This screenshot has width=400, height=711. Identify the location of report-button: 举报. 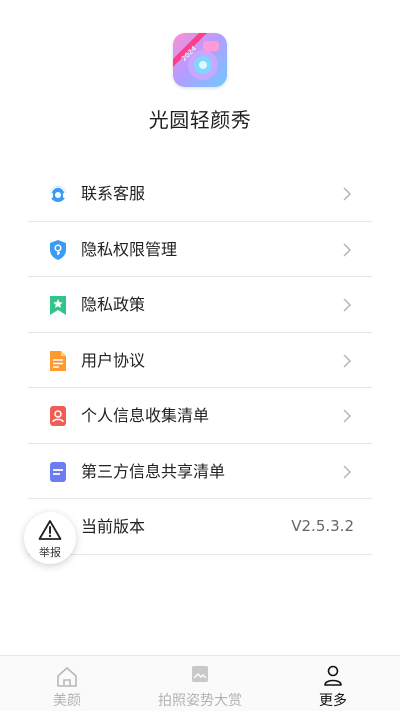
(50, 538).